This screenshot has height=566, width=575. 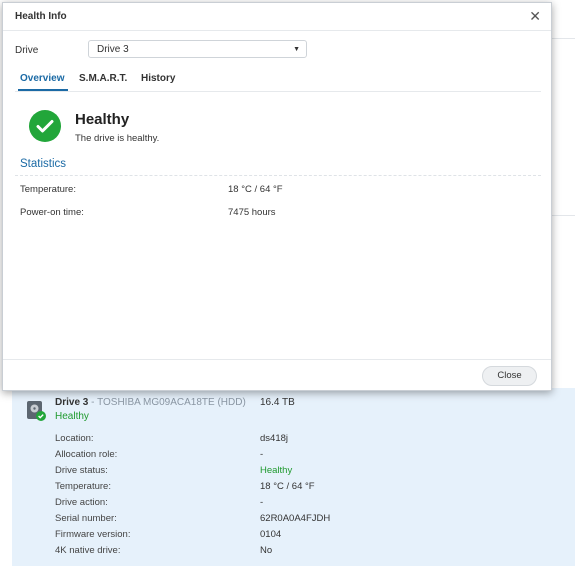 I want to click on tab-overview: Overview, so click(x=42, y=78).